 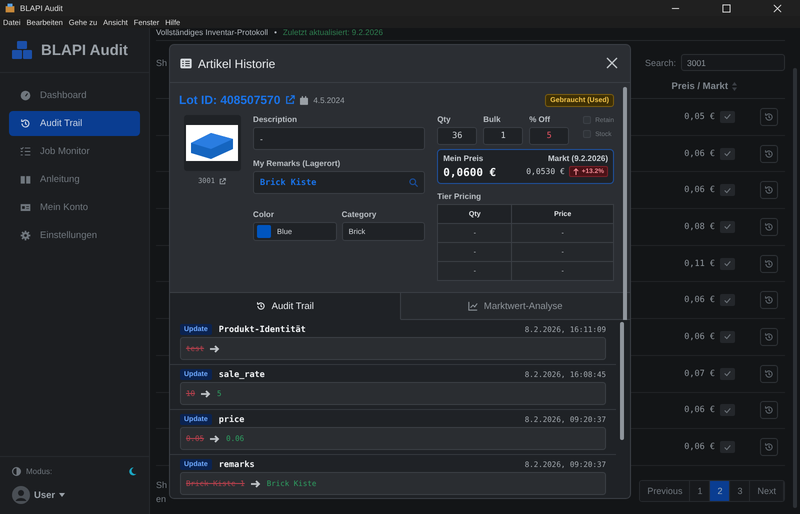 What do you see at coordinates (74, 123) in the screenshot?
I see `sidebar-item: Audit Trail` at bounding box center [74, 123].